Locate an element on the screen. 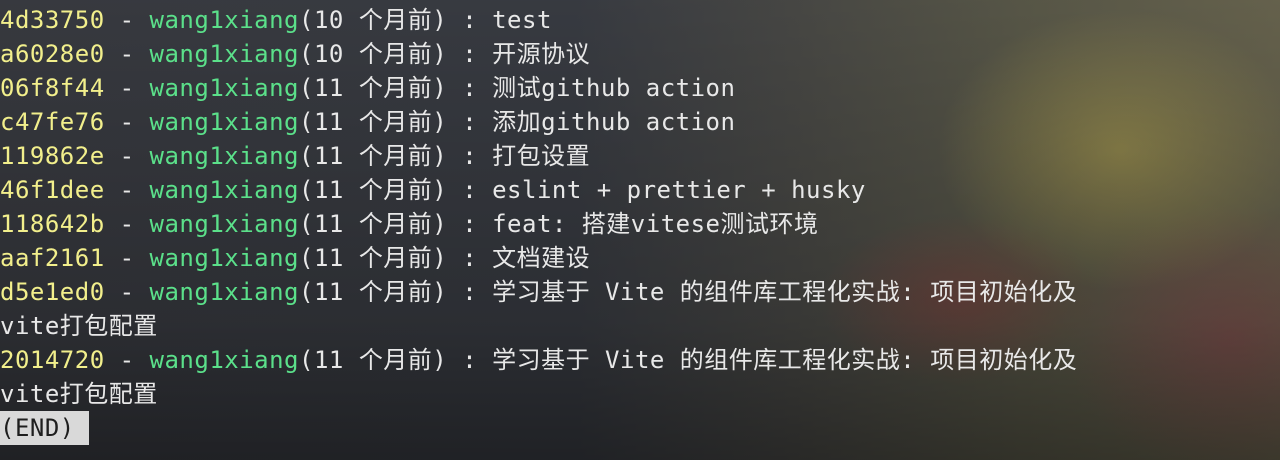 The width and height of the screenshot is (1280, 460). commit-hash: 118642b is located at coordinates (52, 224).